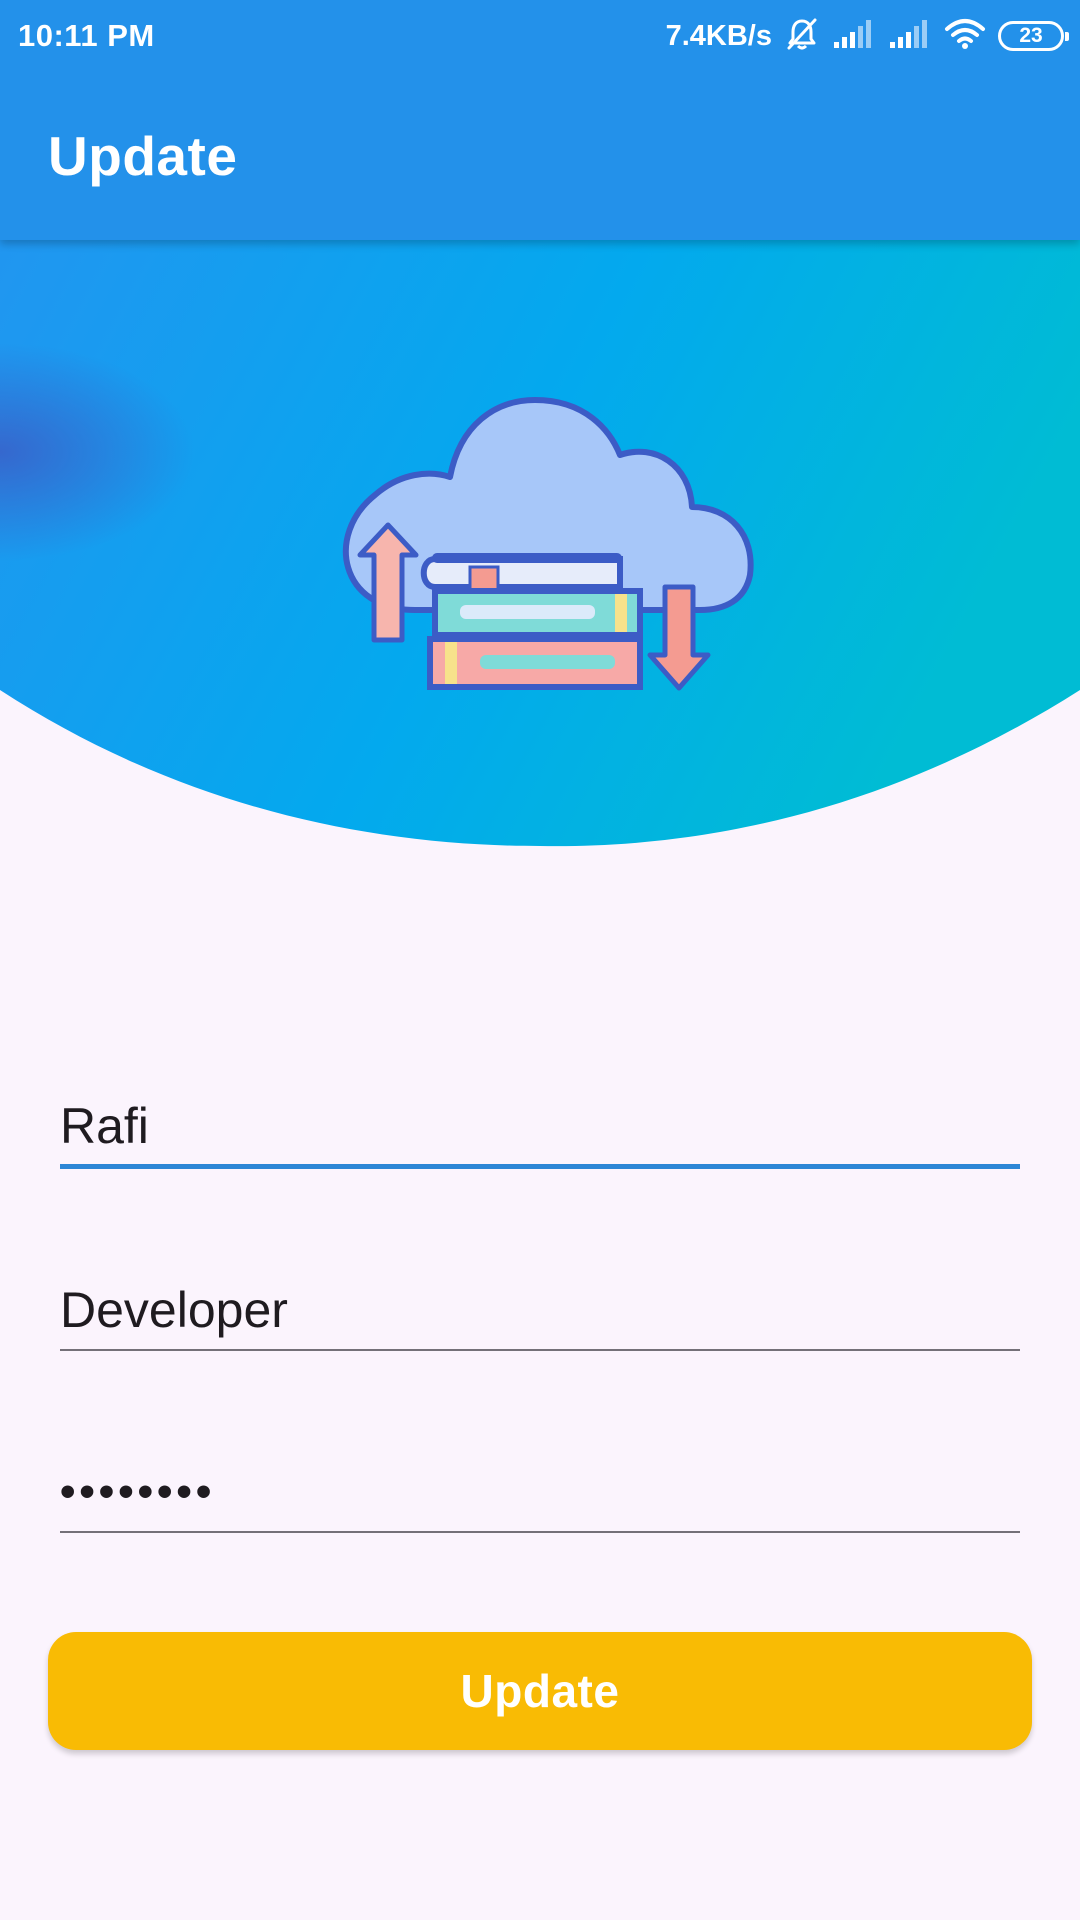  I want to click on cloud-books-illustration, so click(548, 544).